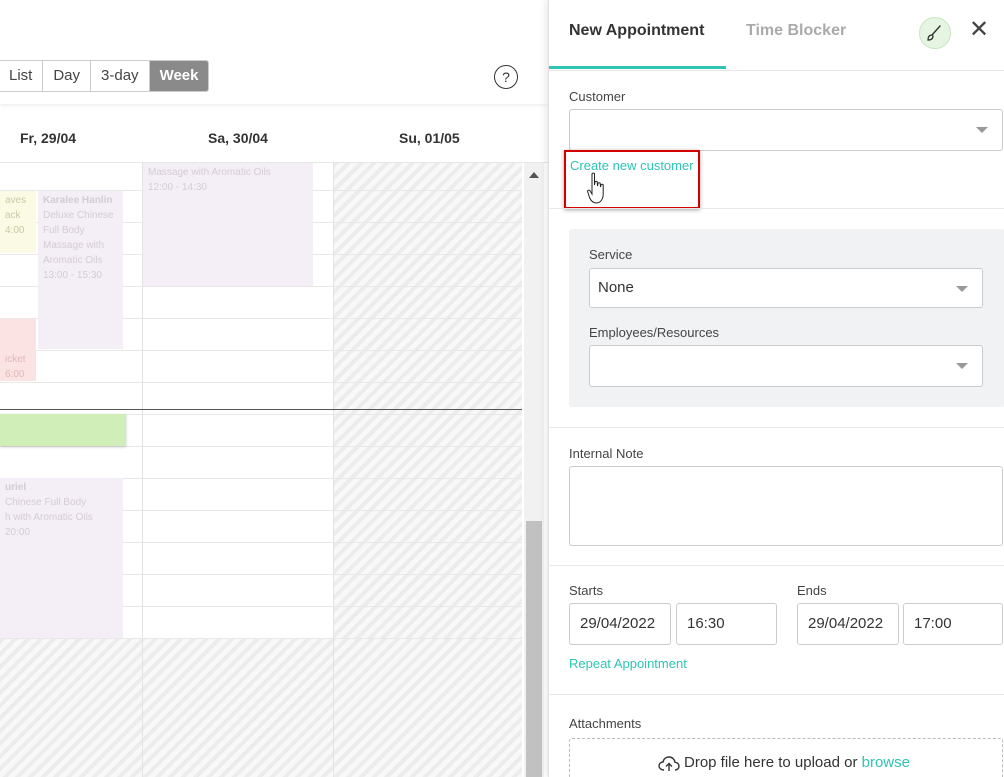 The image size is (1004, 777). Describe the element at coordinates (979, 30) in the screenshot. I see `close-icon: ✕` at that location.